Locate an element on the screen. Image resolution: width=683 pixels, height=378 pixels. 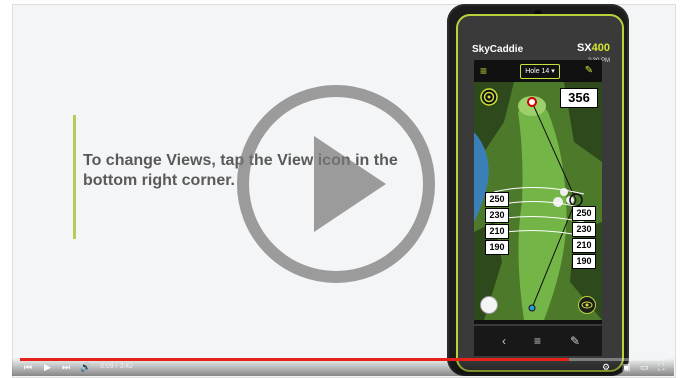
time-current: 3:09 is located at coordinates (107, 366).